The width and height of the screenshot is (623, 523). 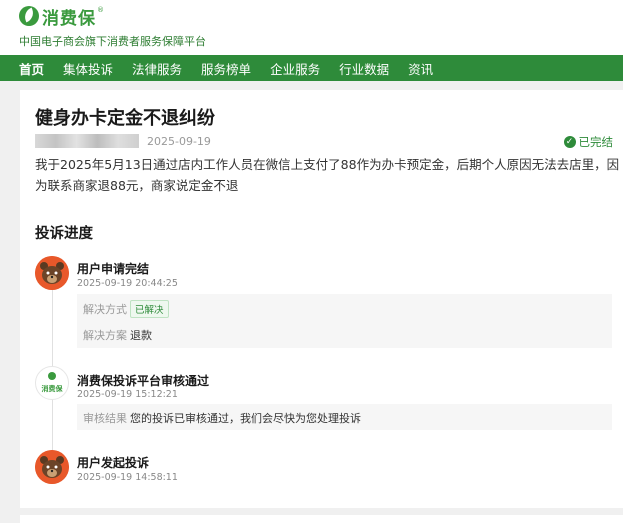 I want to click on step-title: 用户发起投诉, so click(x=113, y=463).